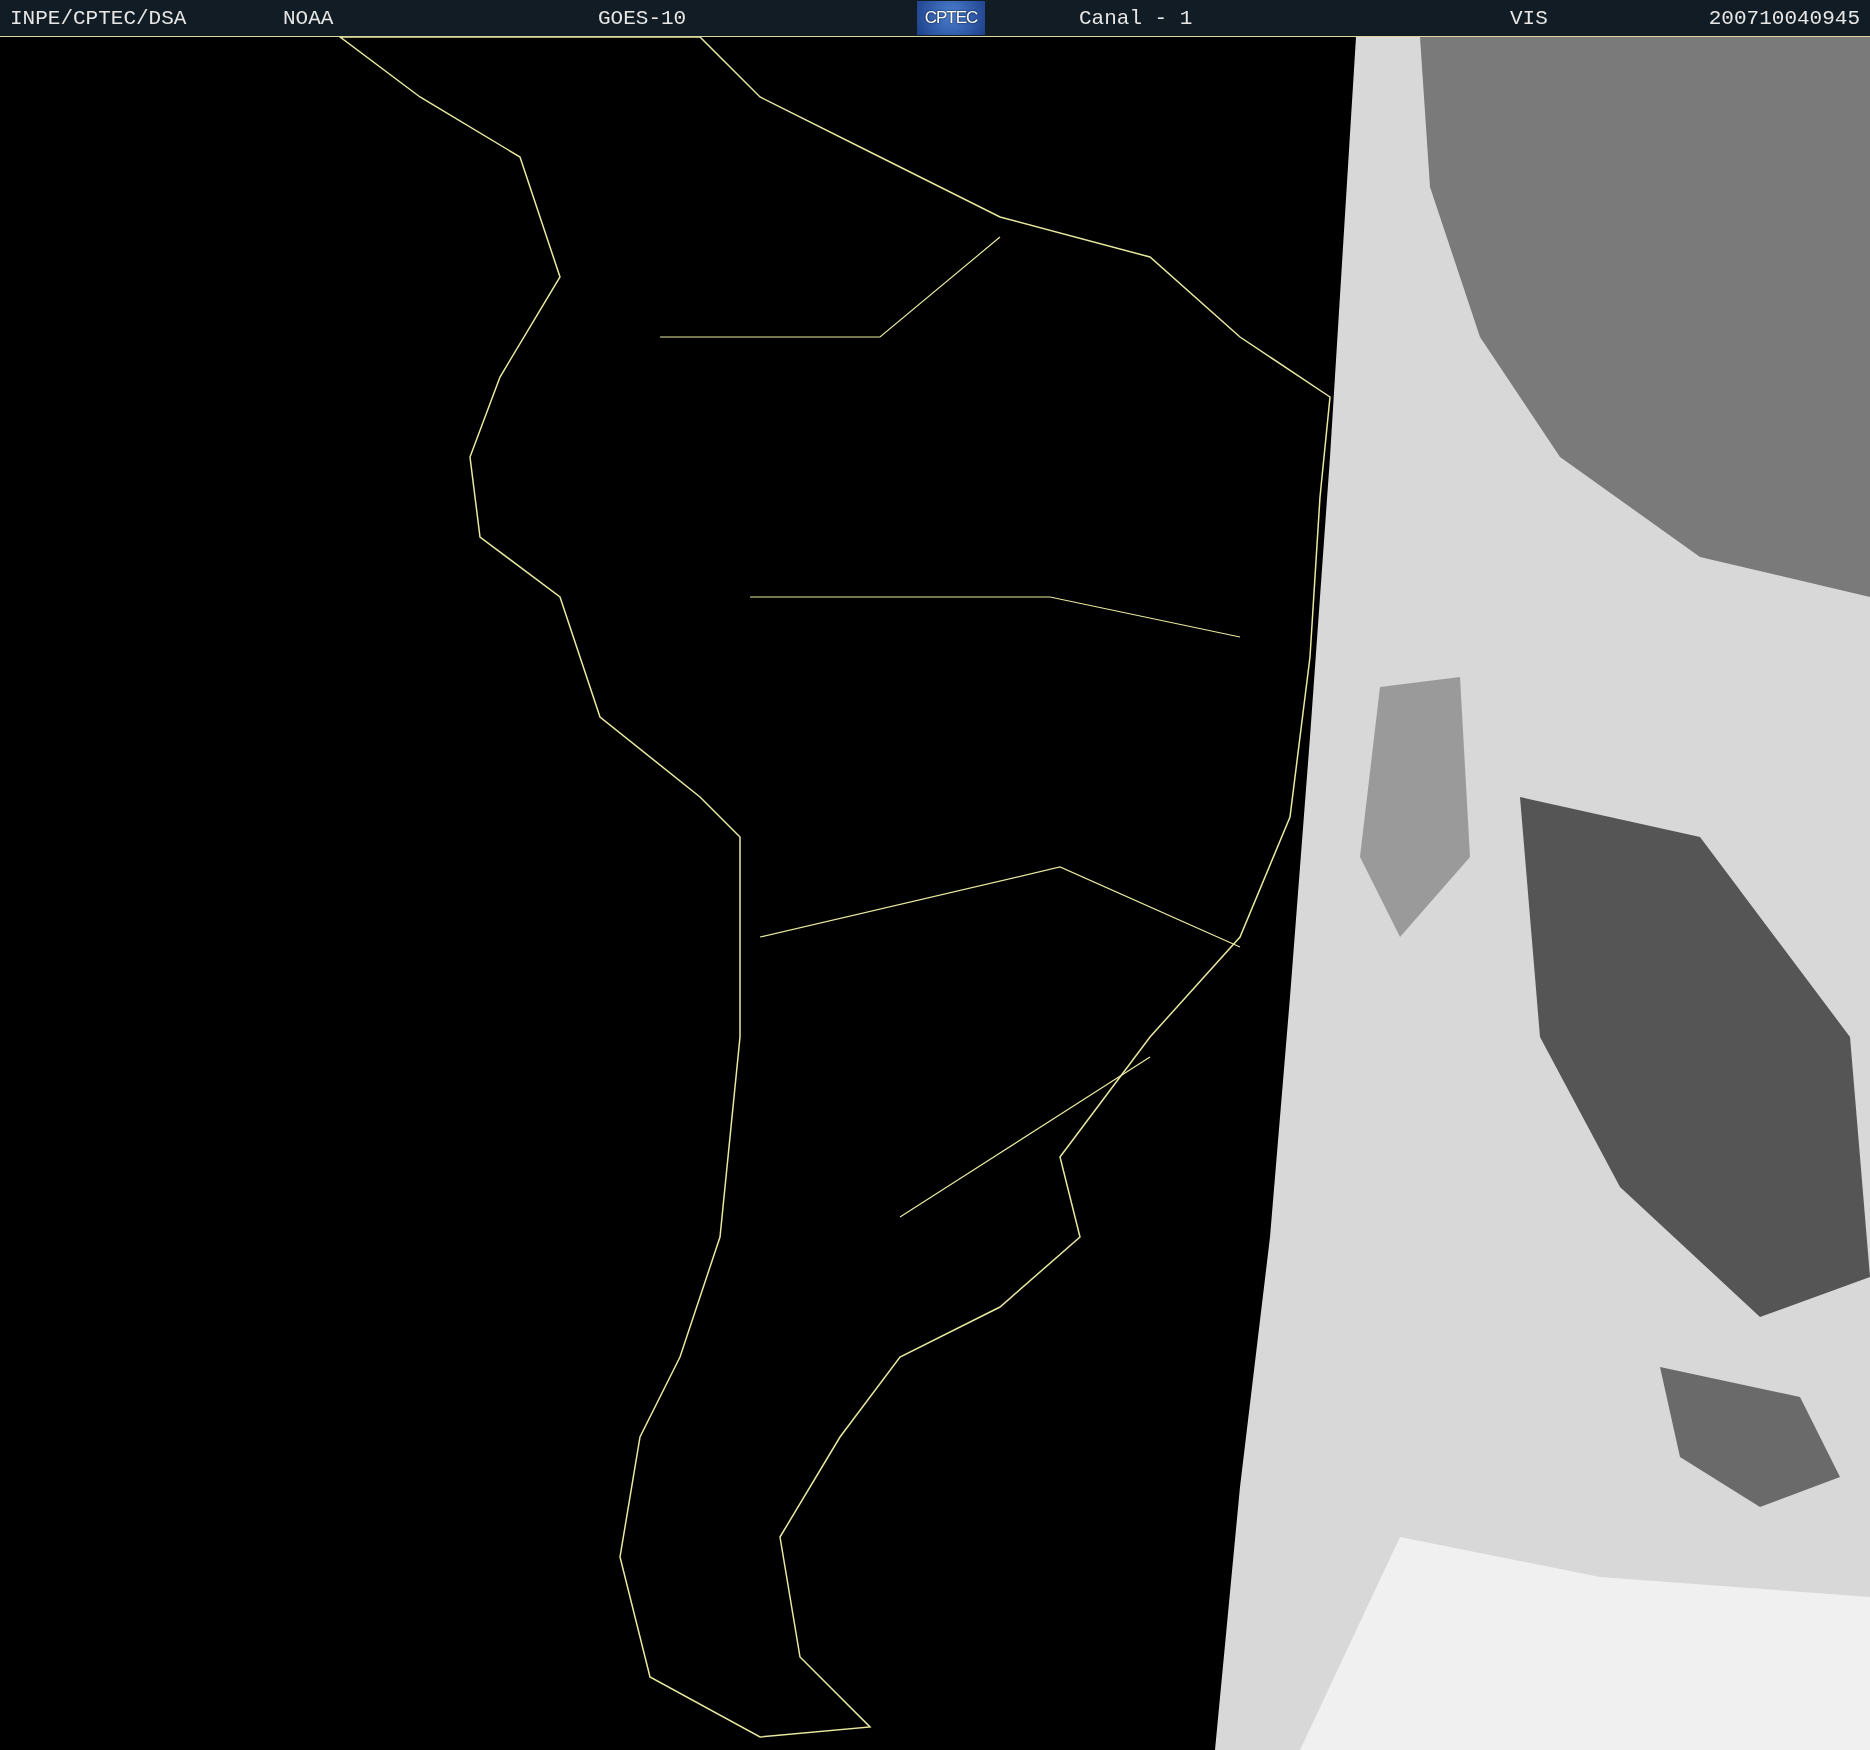  What do you see at coordinates (643, 18) in the screenshot?
I see `satellite-label: GOES-10` at bounding box center [643, 18].